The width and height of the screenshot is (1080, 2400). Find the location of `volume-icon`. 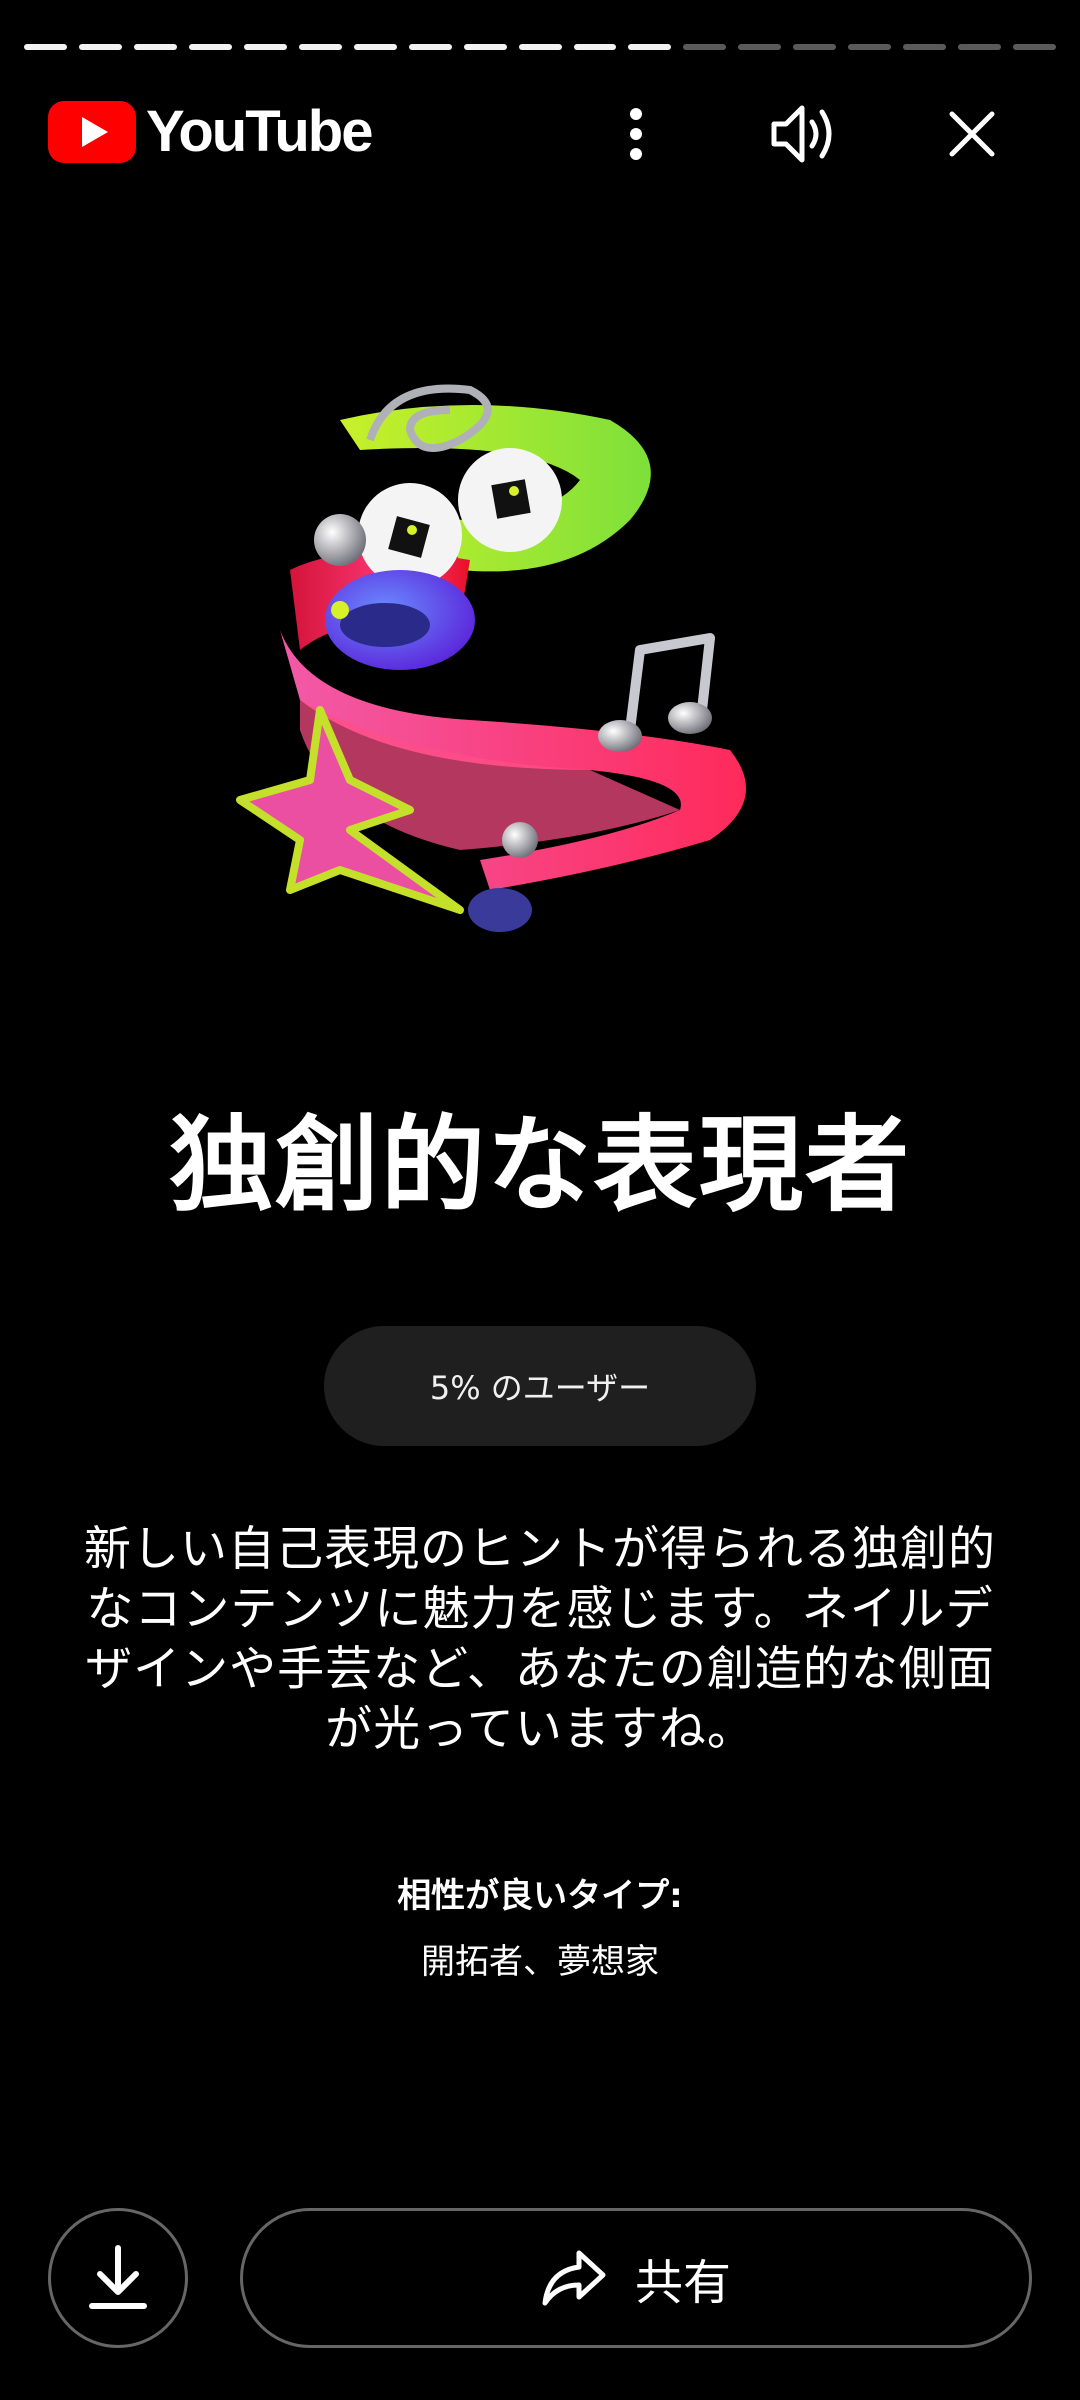

volume-icon is located at coordinates (801, 134).